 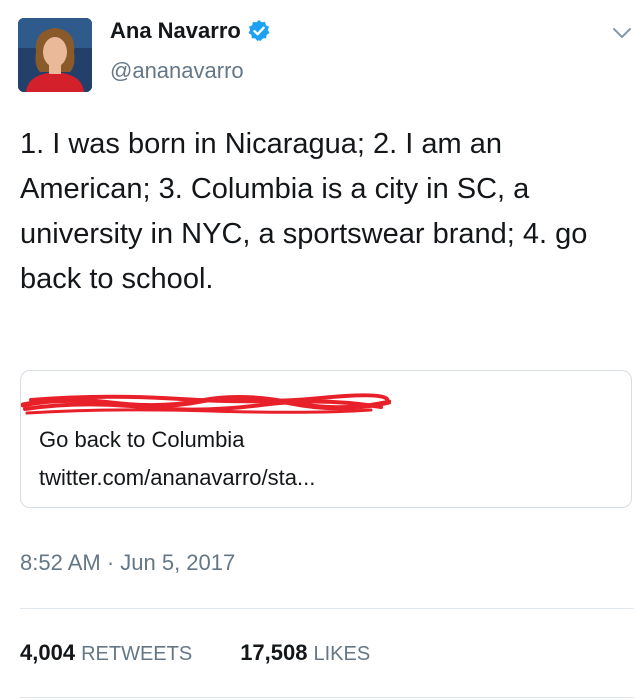 I want to click on retweets-count: 4,004, so click(x=48, y=652).